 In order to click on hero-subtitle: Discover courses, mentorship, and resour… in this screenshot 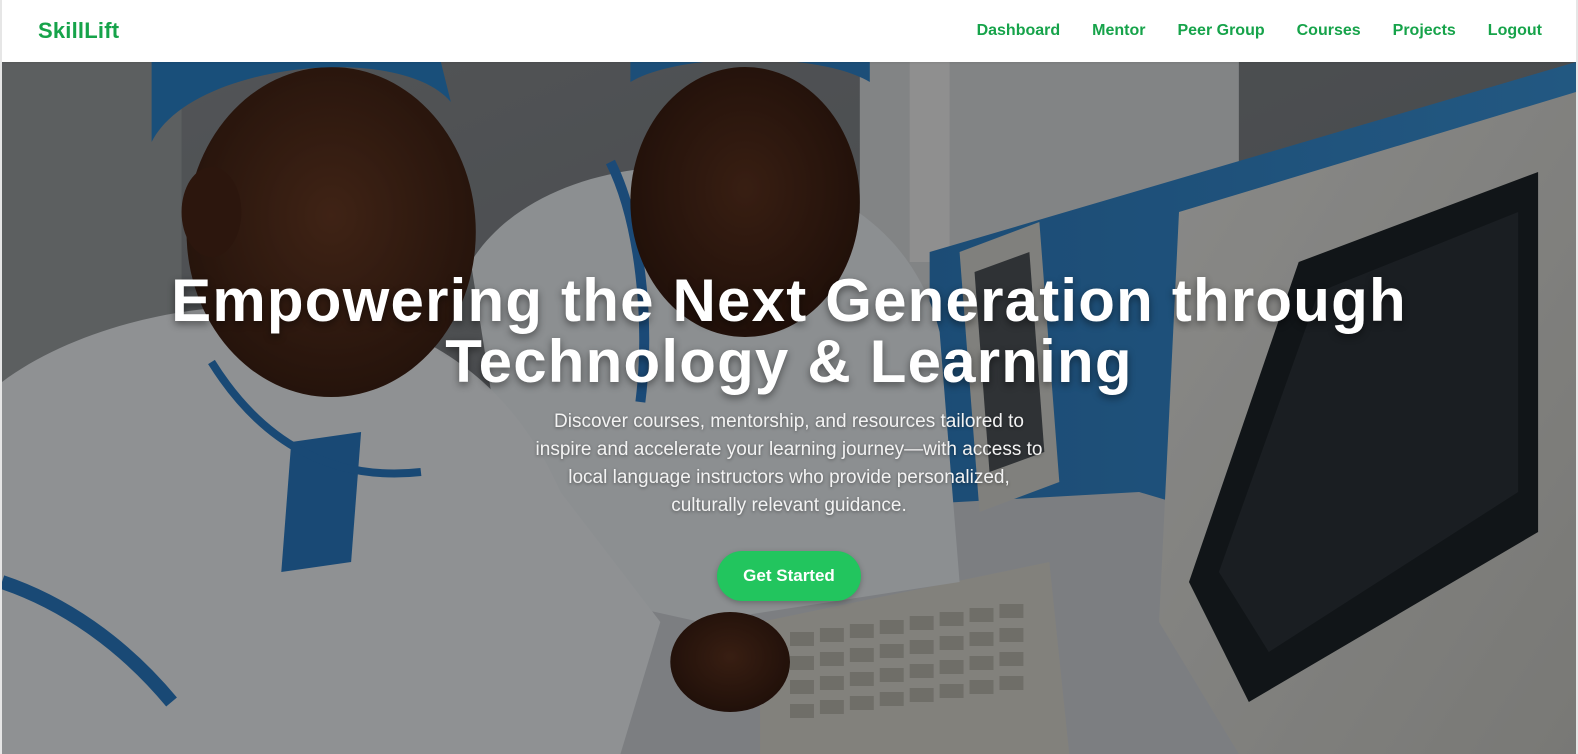, I will do `click(789, 463)`.